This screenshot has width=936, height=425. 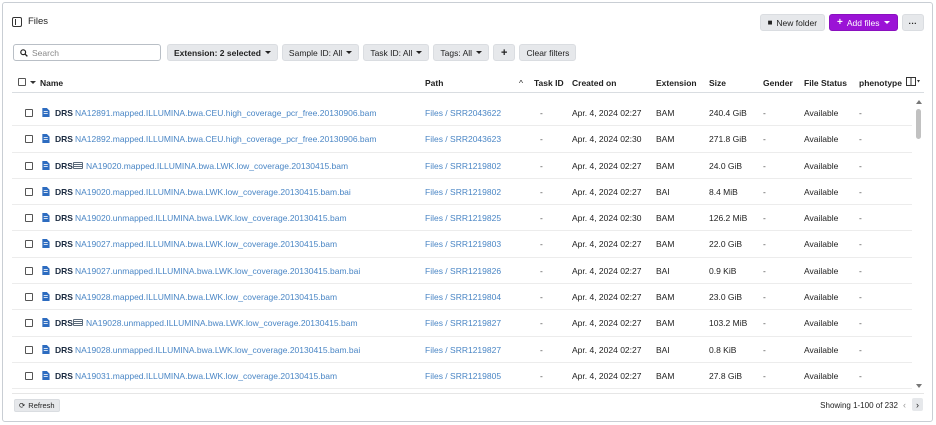 I want to click on sort-ascending-icon: ^, so click(x=521, y=83).